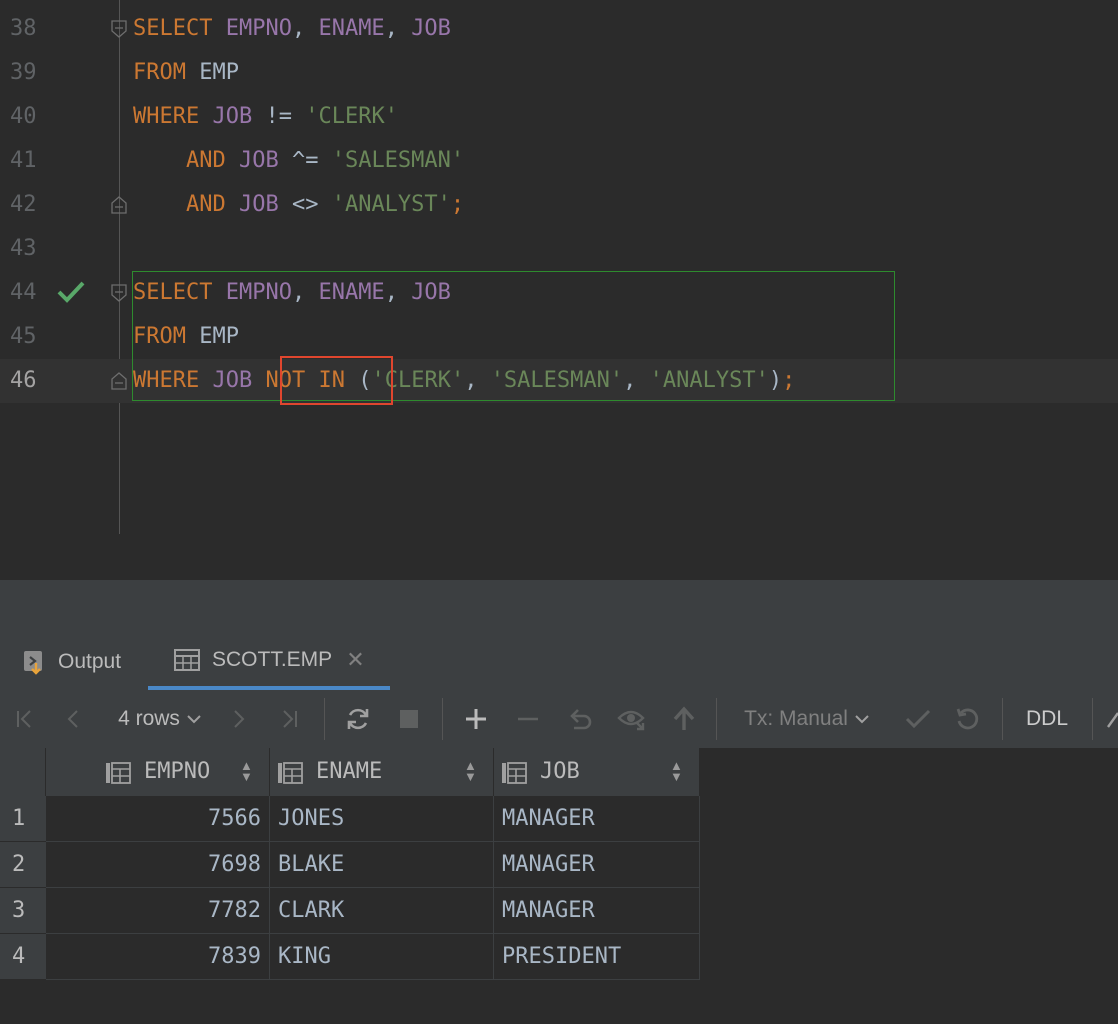  Describe the element at coordinates (559, 719) in the screenshot. I see `result-toolbar: 4 rows Tx: Manual DDL` at that location.